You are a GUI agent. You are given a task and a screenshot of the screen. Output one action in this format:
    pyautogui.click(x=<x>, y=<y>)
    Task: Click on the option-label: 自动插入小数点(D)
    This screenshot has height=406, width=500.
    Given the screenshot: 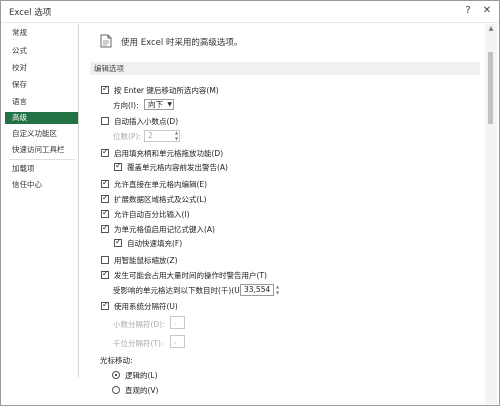 What is the action you would take?
    pyautogui.click(x=146, y=121)
    